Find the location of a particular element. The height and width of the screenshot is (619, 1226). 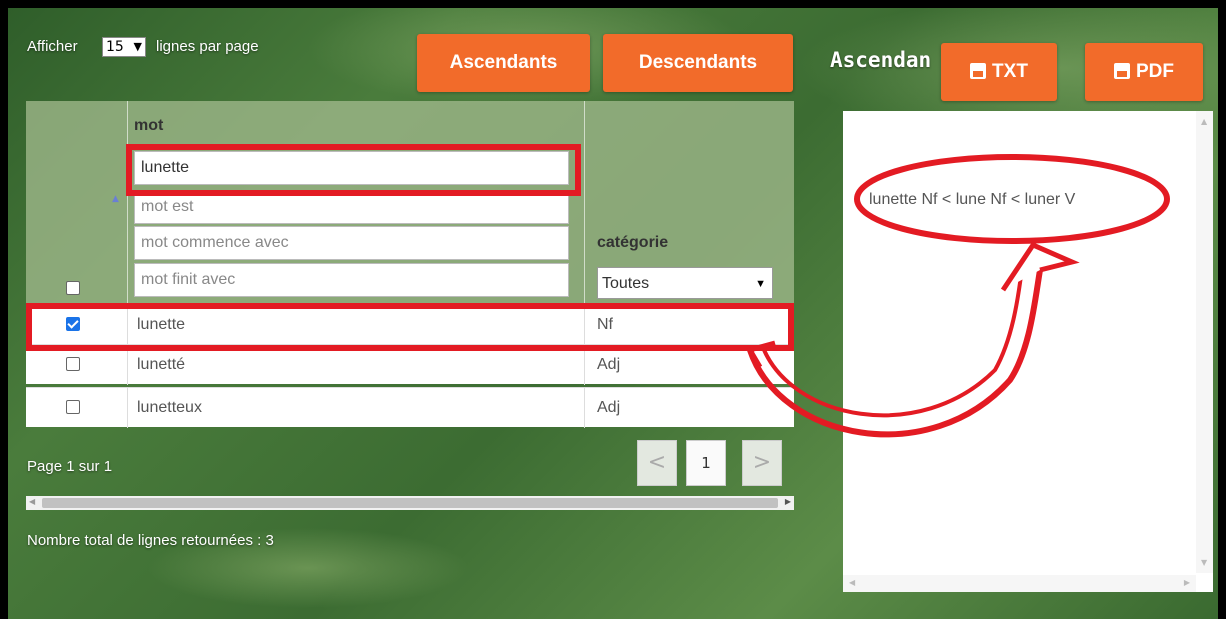

total-rows-label: Nombre total de lignes retournées : 3 is located at coordinates (150, 540).